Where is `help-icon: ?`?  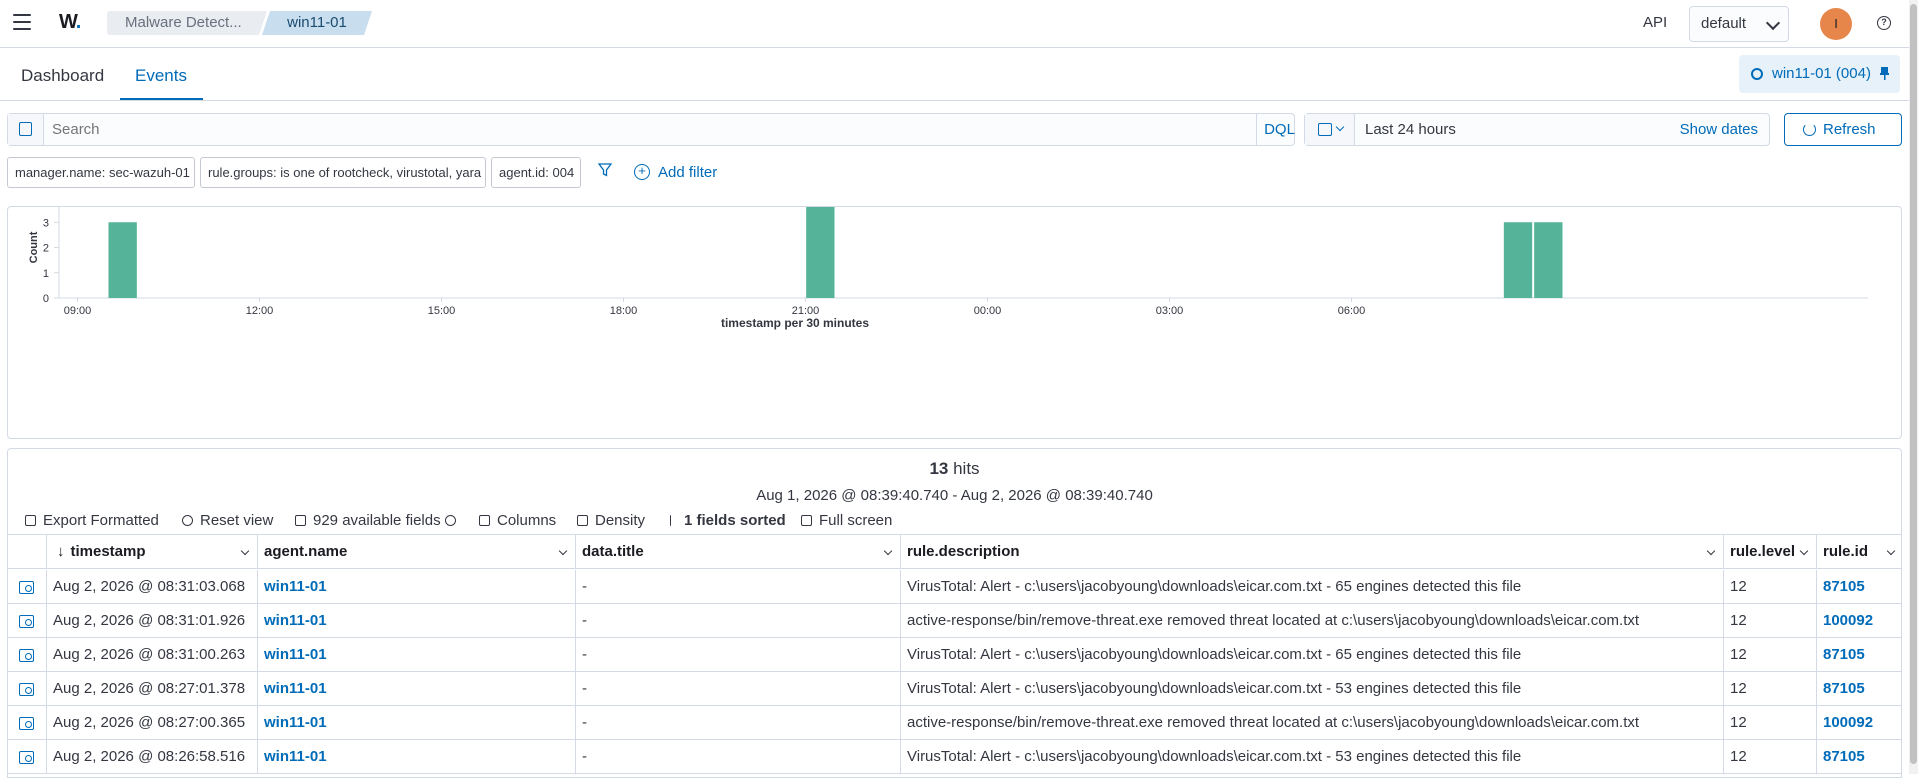 help-icon: ? is located at coordinates (1884, 23).